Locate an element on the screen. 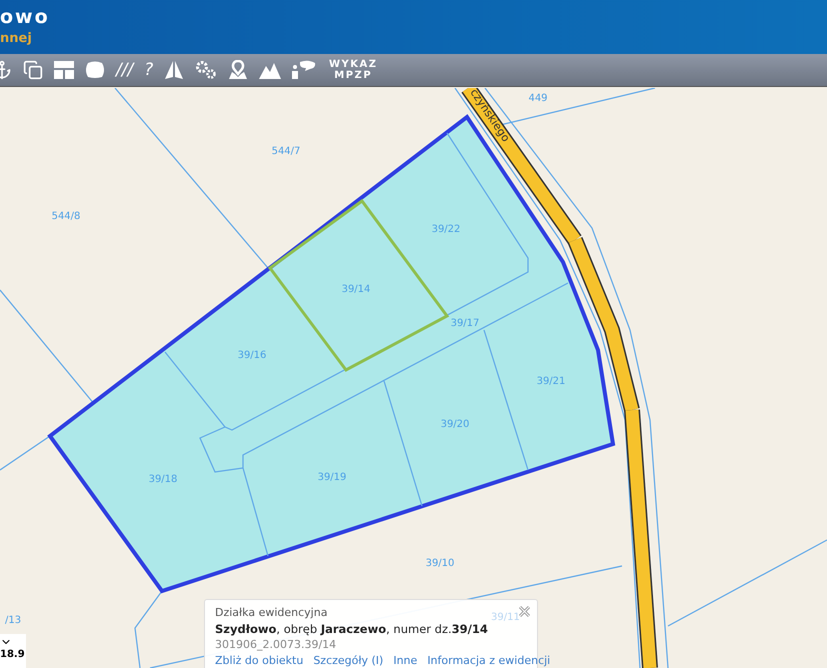 This screenshot has height=668, width=827. parcel-label: 449 is located at coordinates (538, 98).